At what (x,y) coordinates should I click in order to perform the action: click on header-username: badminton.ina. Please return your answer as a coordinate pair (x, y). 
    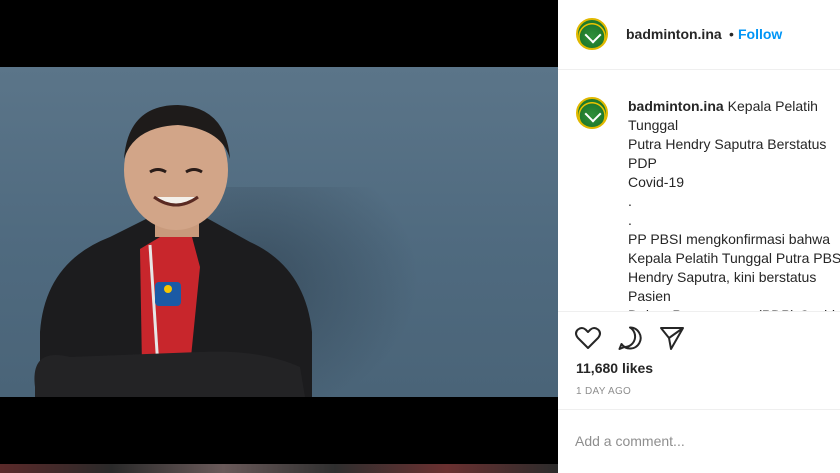
    Looking at the image, I should click on (674, 34).